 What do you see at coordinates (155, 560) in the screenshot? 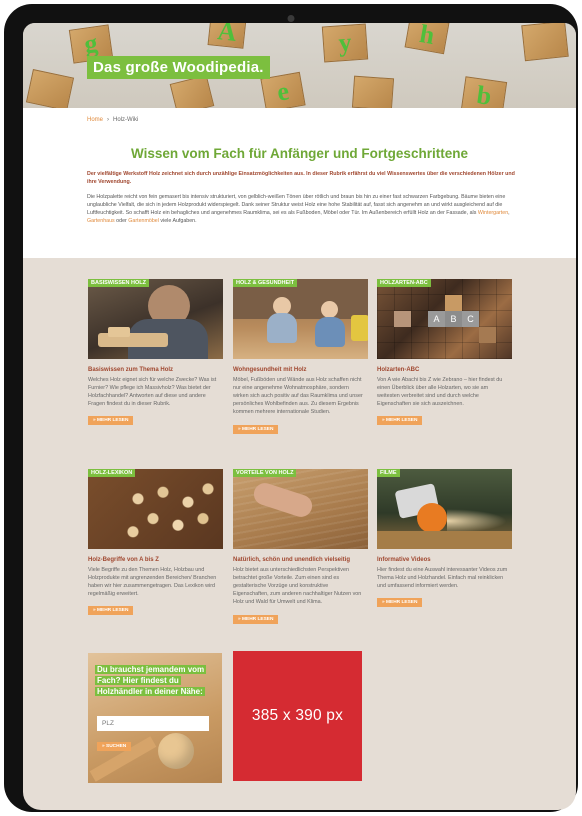
I see `card-title: Holz-Begriffe von A bis Z` at bounding box center [155, 560].